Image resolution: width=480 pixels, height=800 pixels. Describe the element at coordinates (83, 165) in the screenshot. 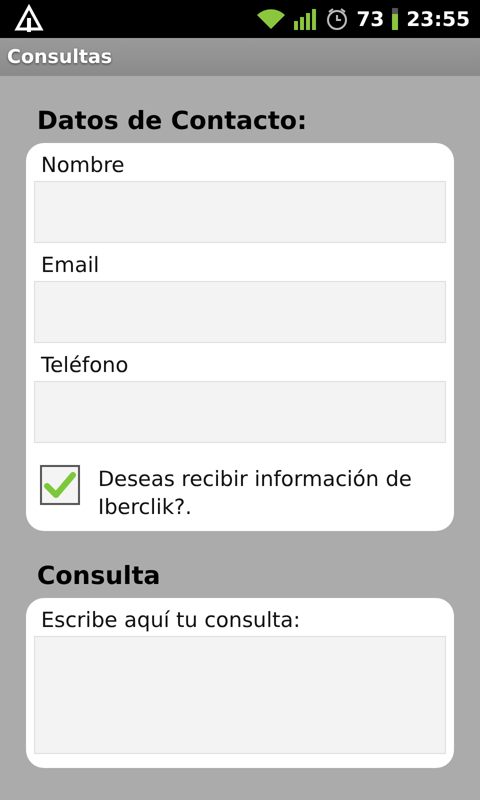

I see `field-label: Nombre` at that location.